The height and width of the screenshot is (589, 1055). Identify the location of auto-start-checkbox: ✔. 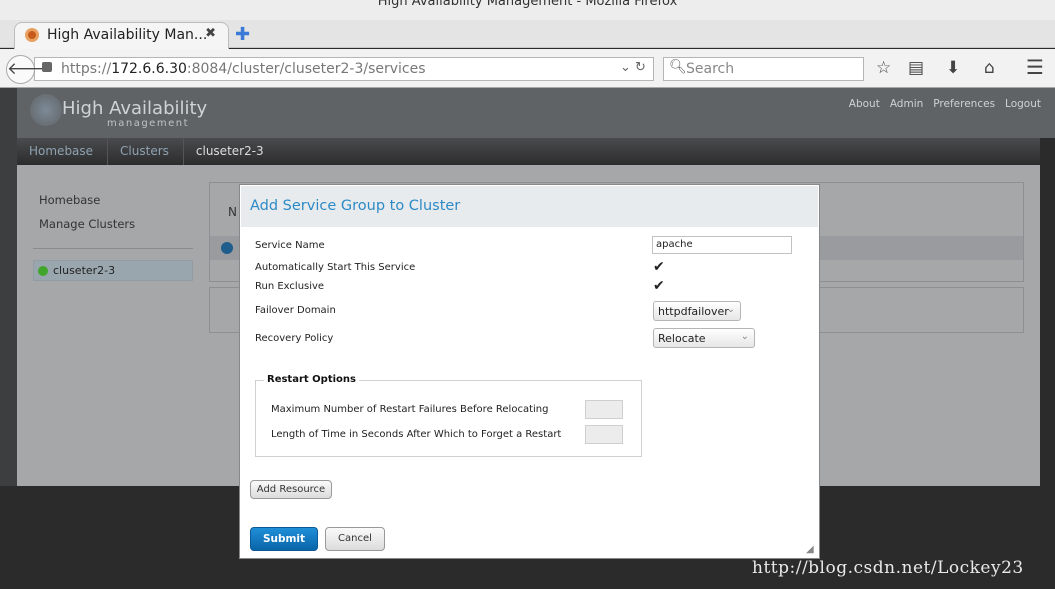
(659, 267).